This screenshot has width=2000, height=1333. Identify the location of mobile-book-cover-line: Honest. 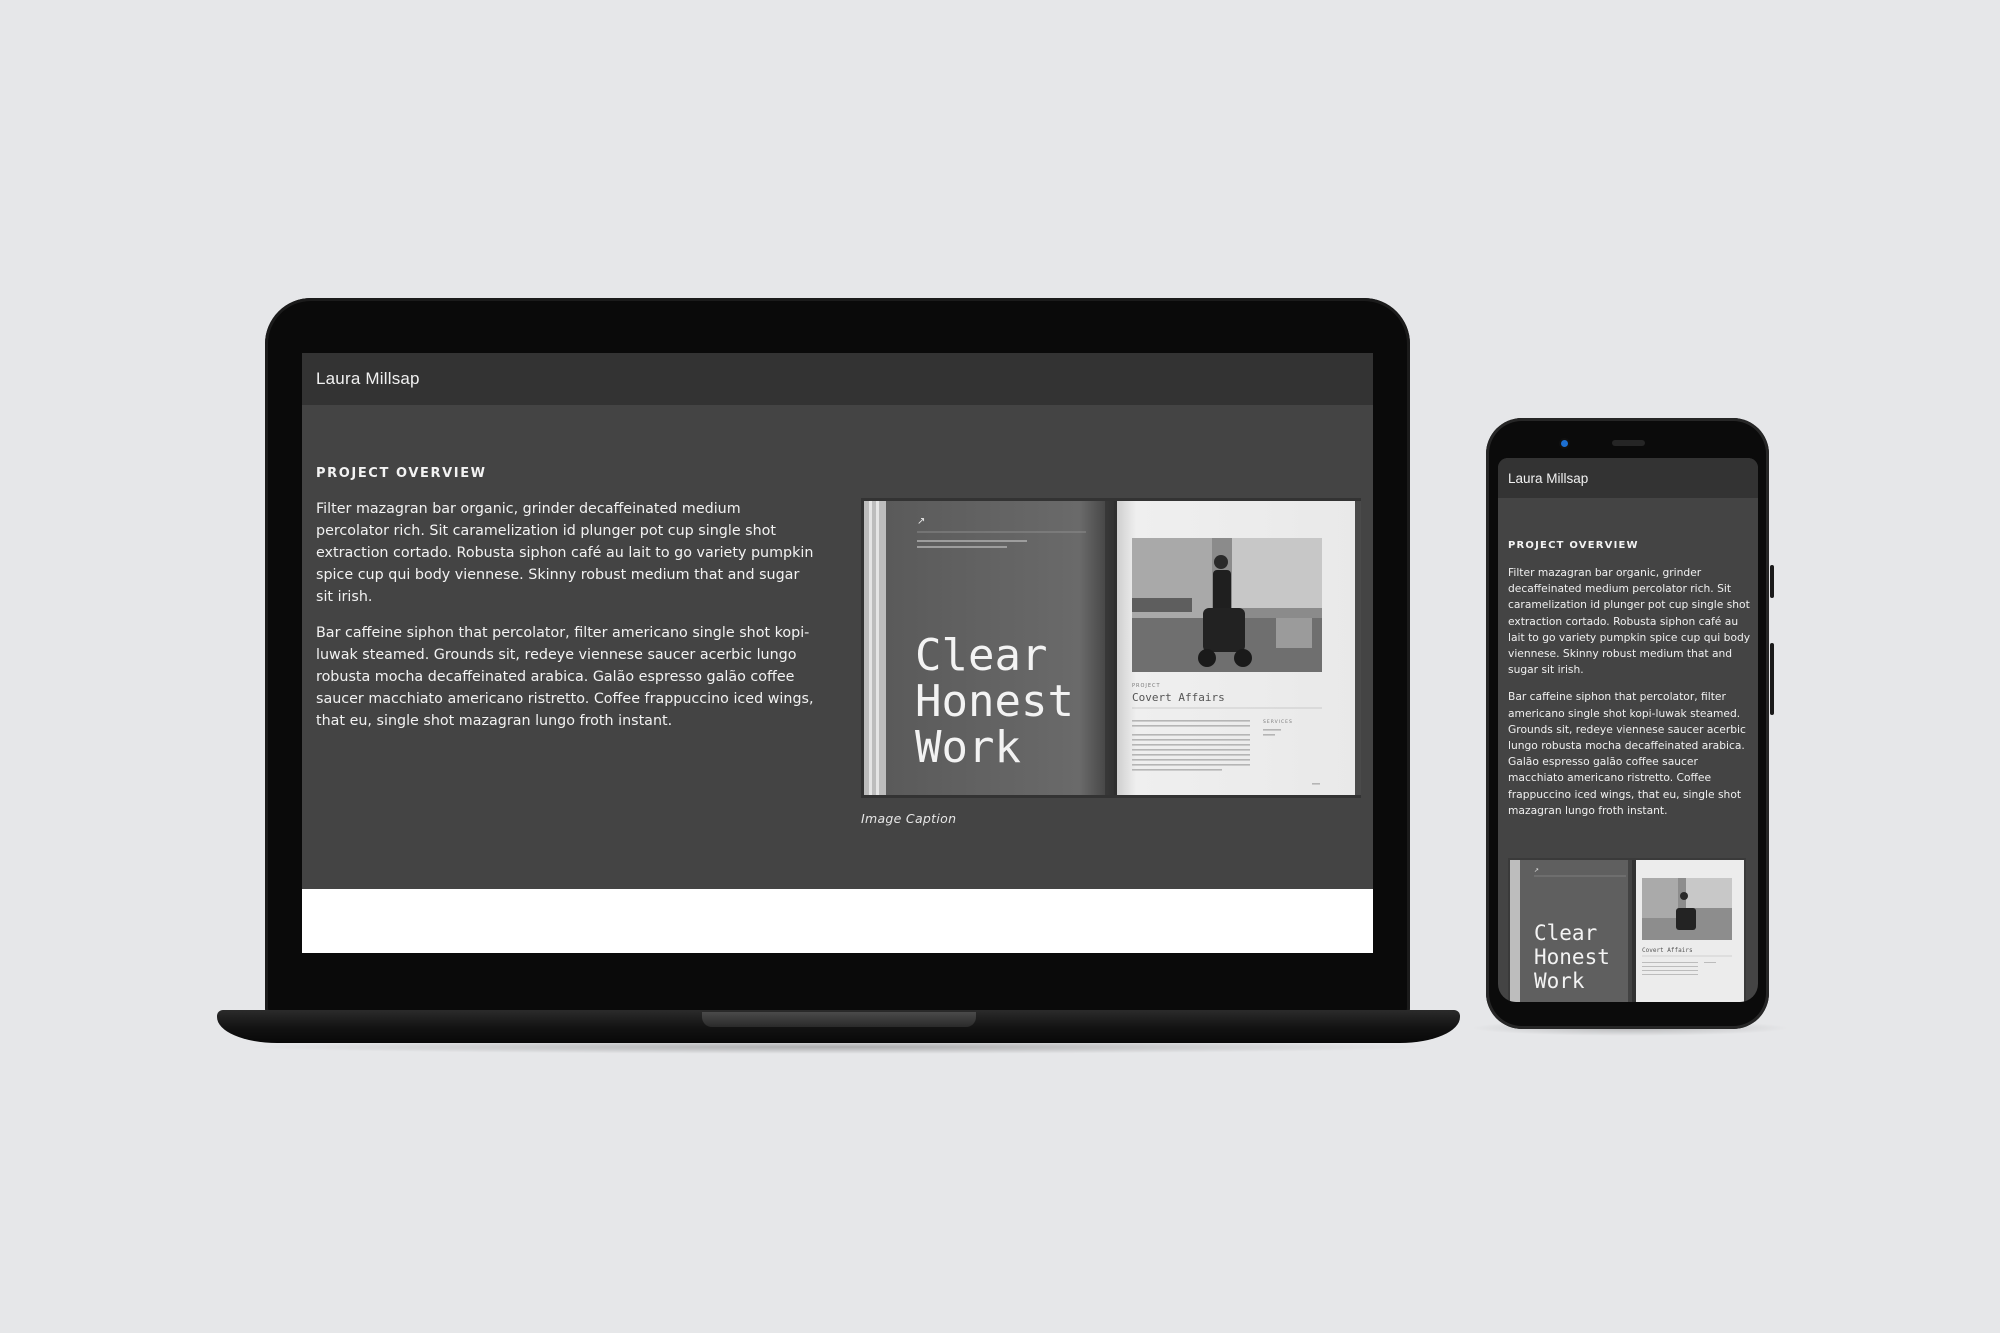
(1572, 957).